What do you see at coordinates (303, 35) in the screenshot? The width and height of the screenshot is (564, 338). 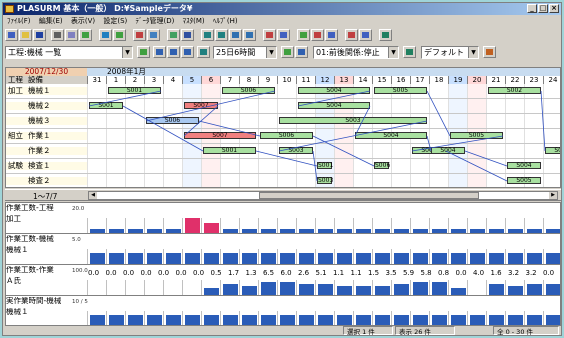 I see `split-icon` at bounding box center [303, 35].